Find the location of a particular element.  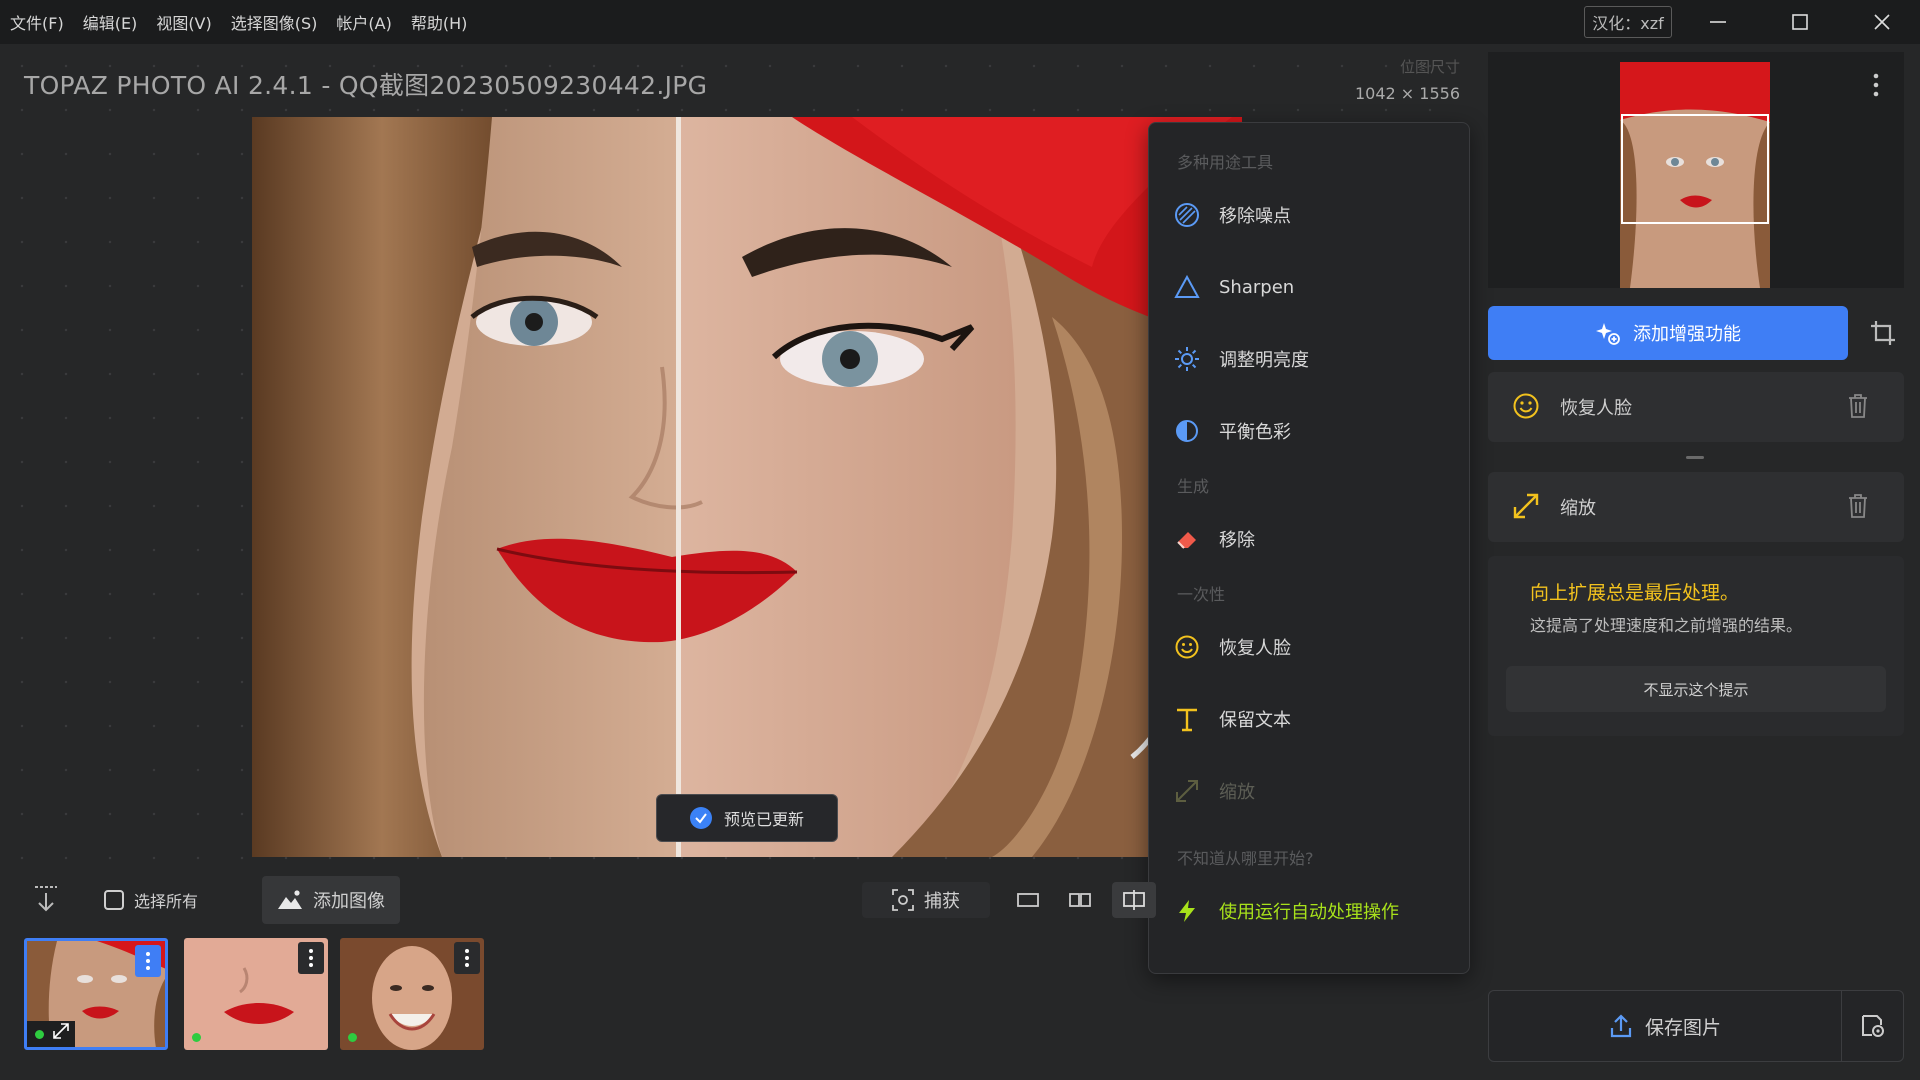

menu-item-sharpen: Sharpen is located at coordinates (1233, 287).